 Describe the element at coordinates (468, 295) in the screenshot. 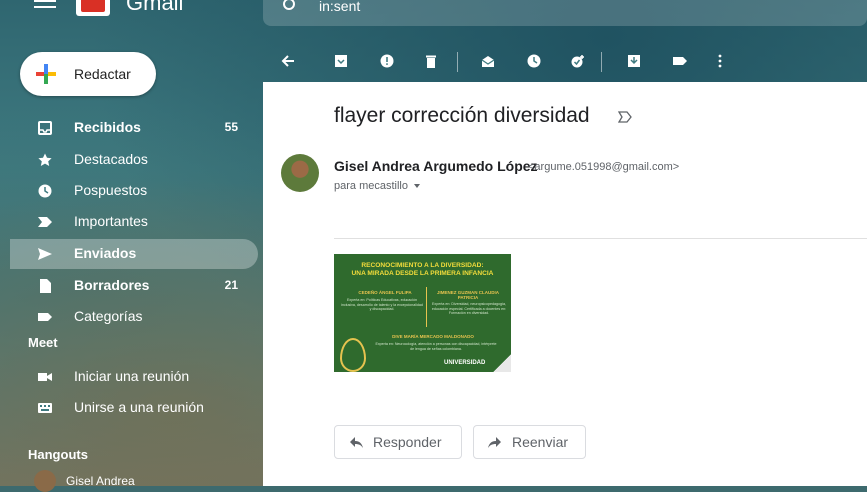

I see `attachment-name-2: JIMENEZ GUZMAN CLAUDIA PATRICIA` at that location.